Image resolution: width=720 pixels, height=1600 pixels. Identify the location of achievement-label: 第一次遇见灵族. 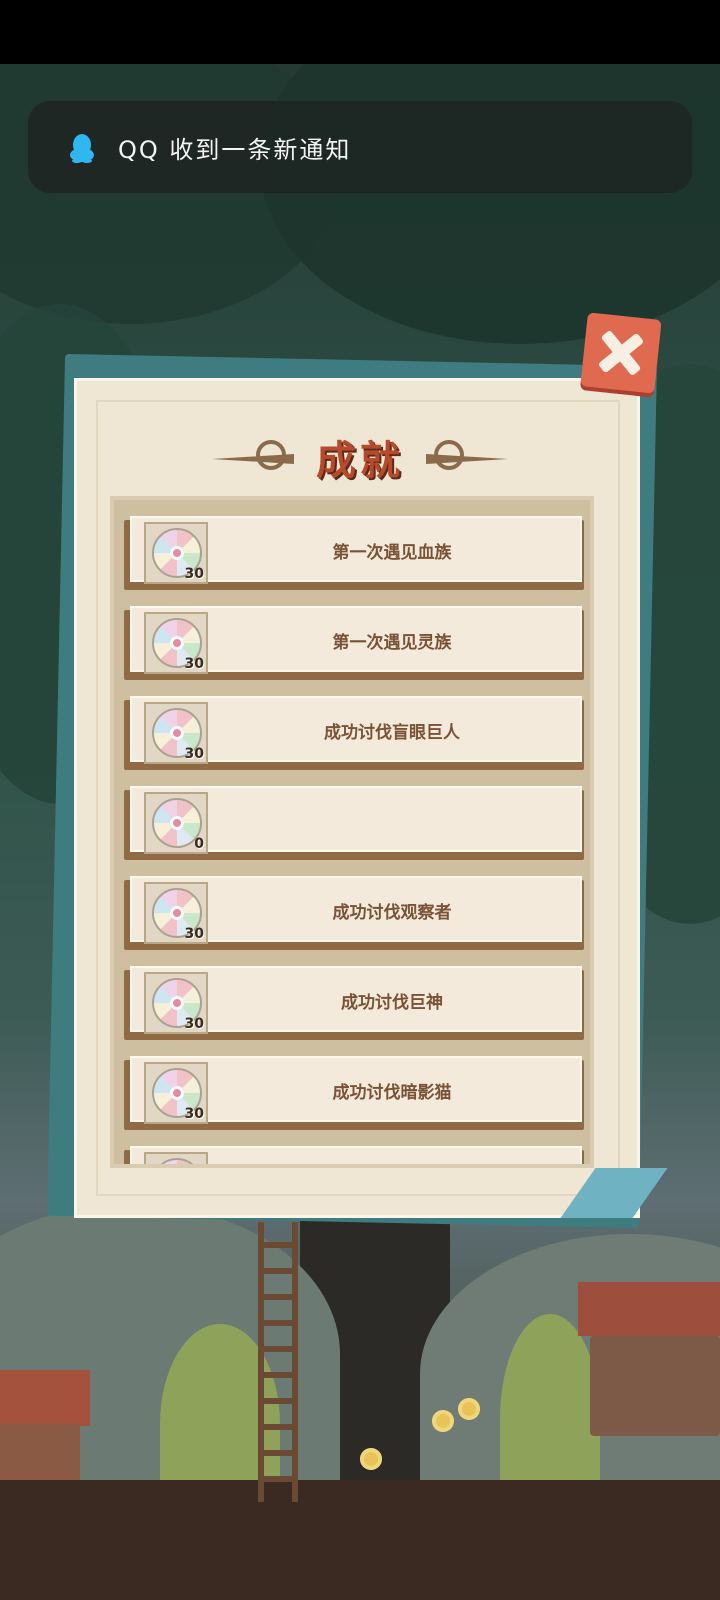
(392, 643).